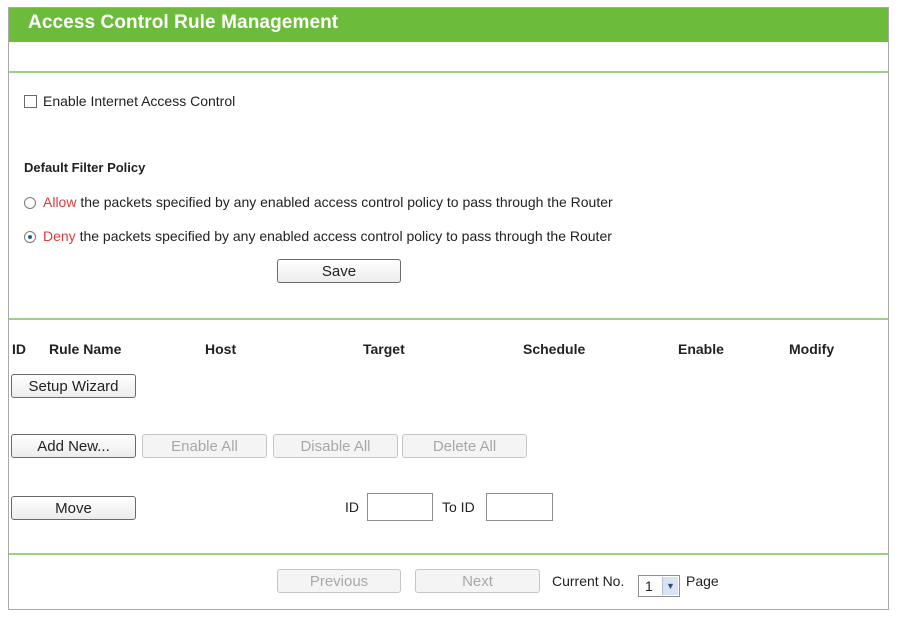  What do you see at coordinates (588, 581) in the screenshot?
I see `current-page-label: Current No.` at bounding box center [588, 581].